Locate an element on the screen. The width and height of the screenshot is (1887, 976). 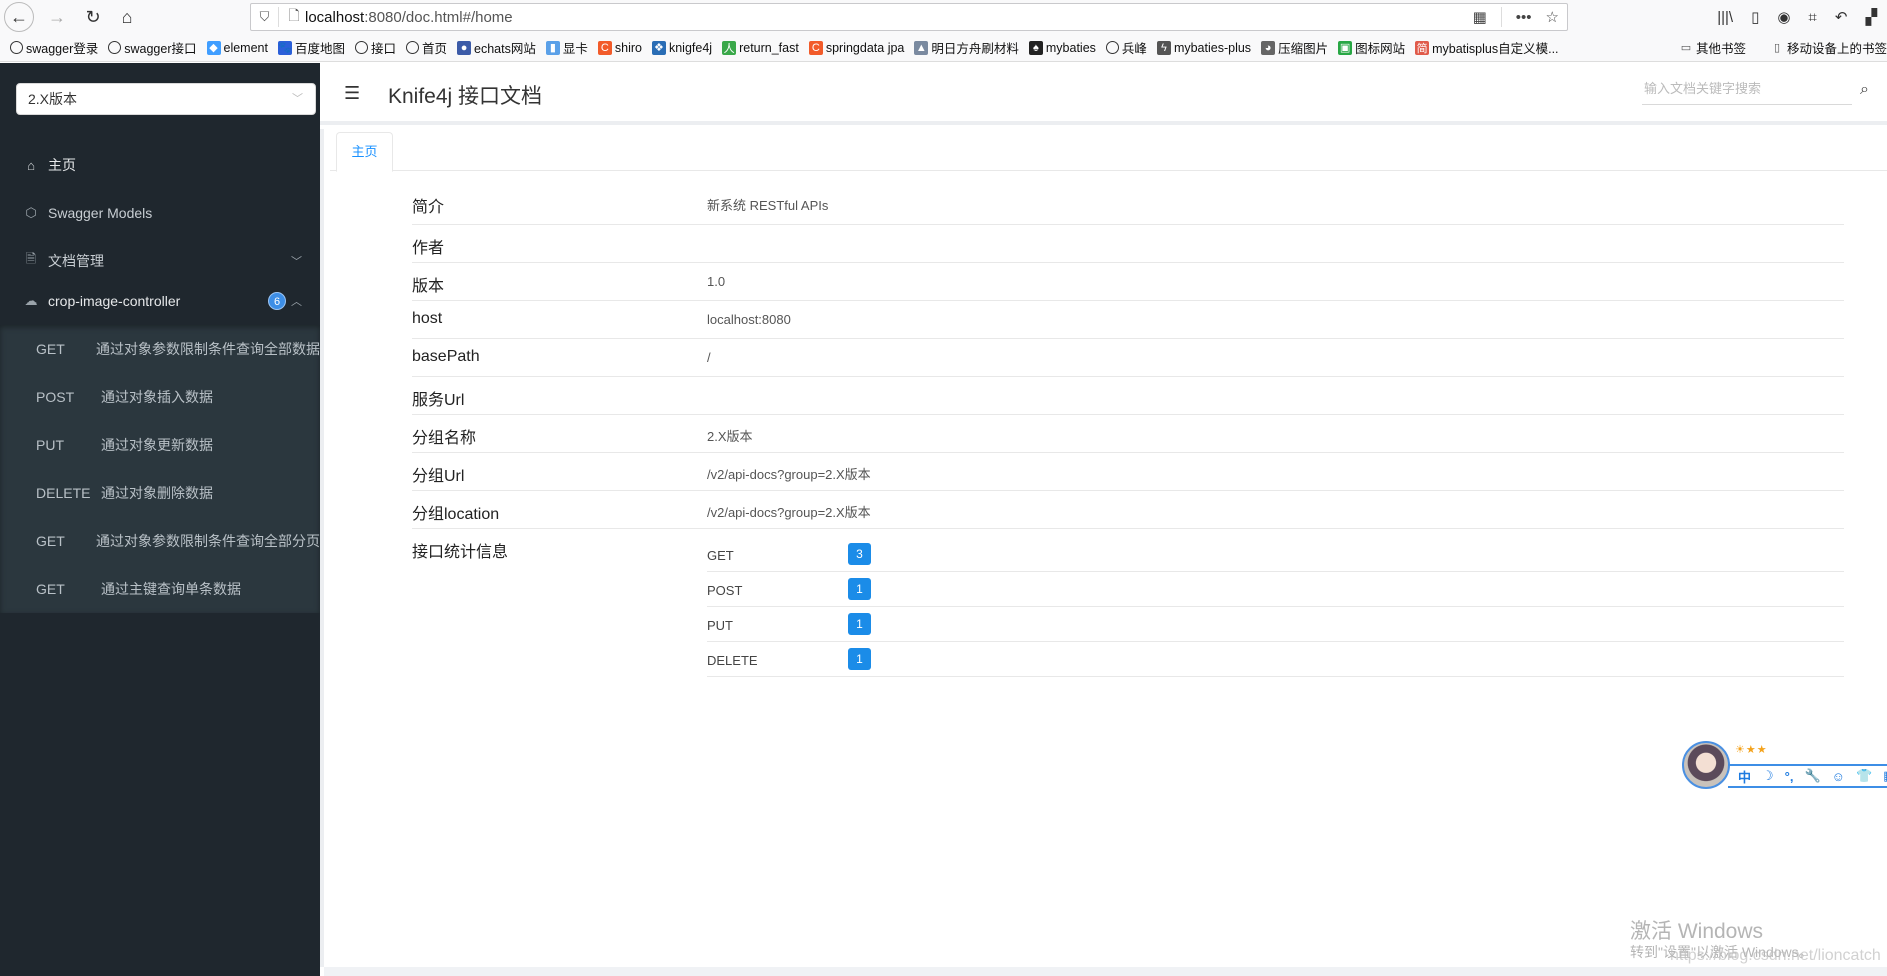
api-description: 通过对象删除数据 is located at coordinates (157, 493).